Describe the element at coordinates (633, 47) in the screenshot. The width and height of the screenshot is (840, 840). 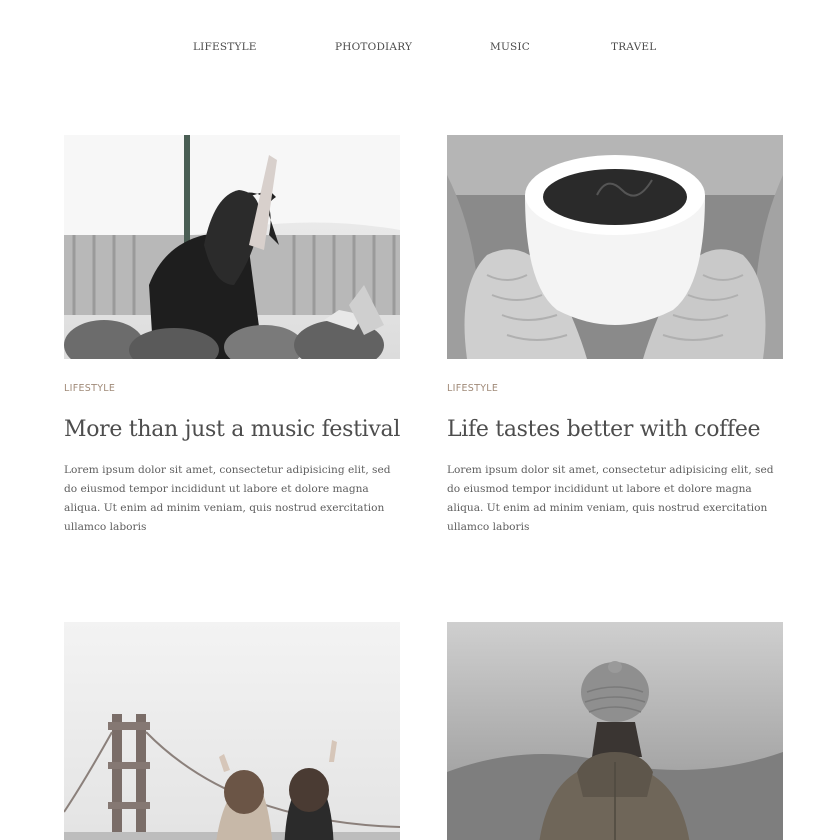
I see `nav-item-travel: TRAVEL` at that location.